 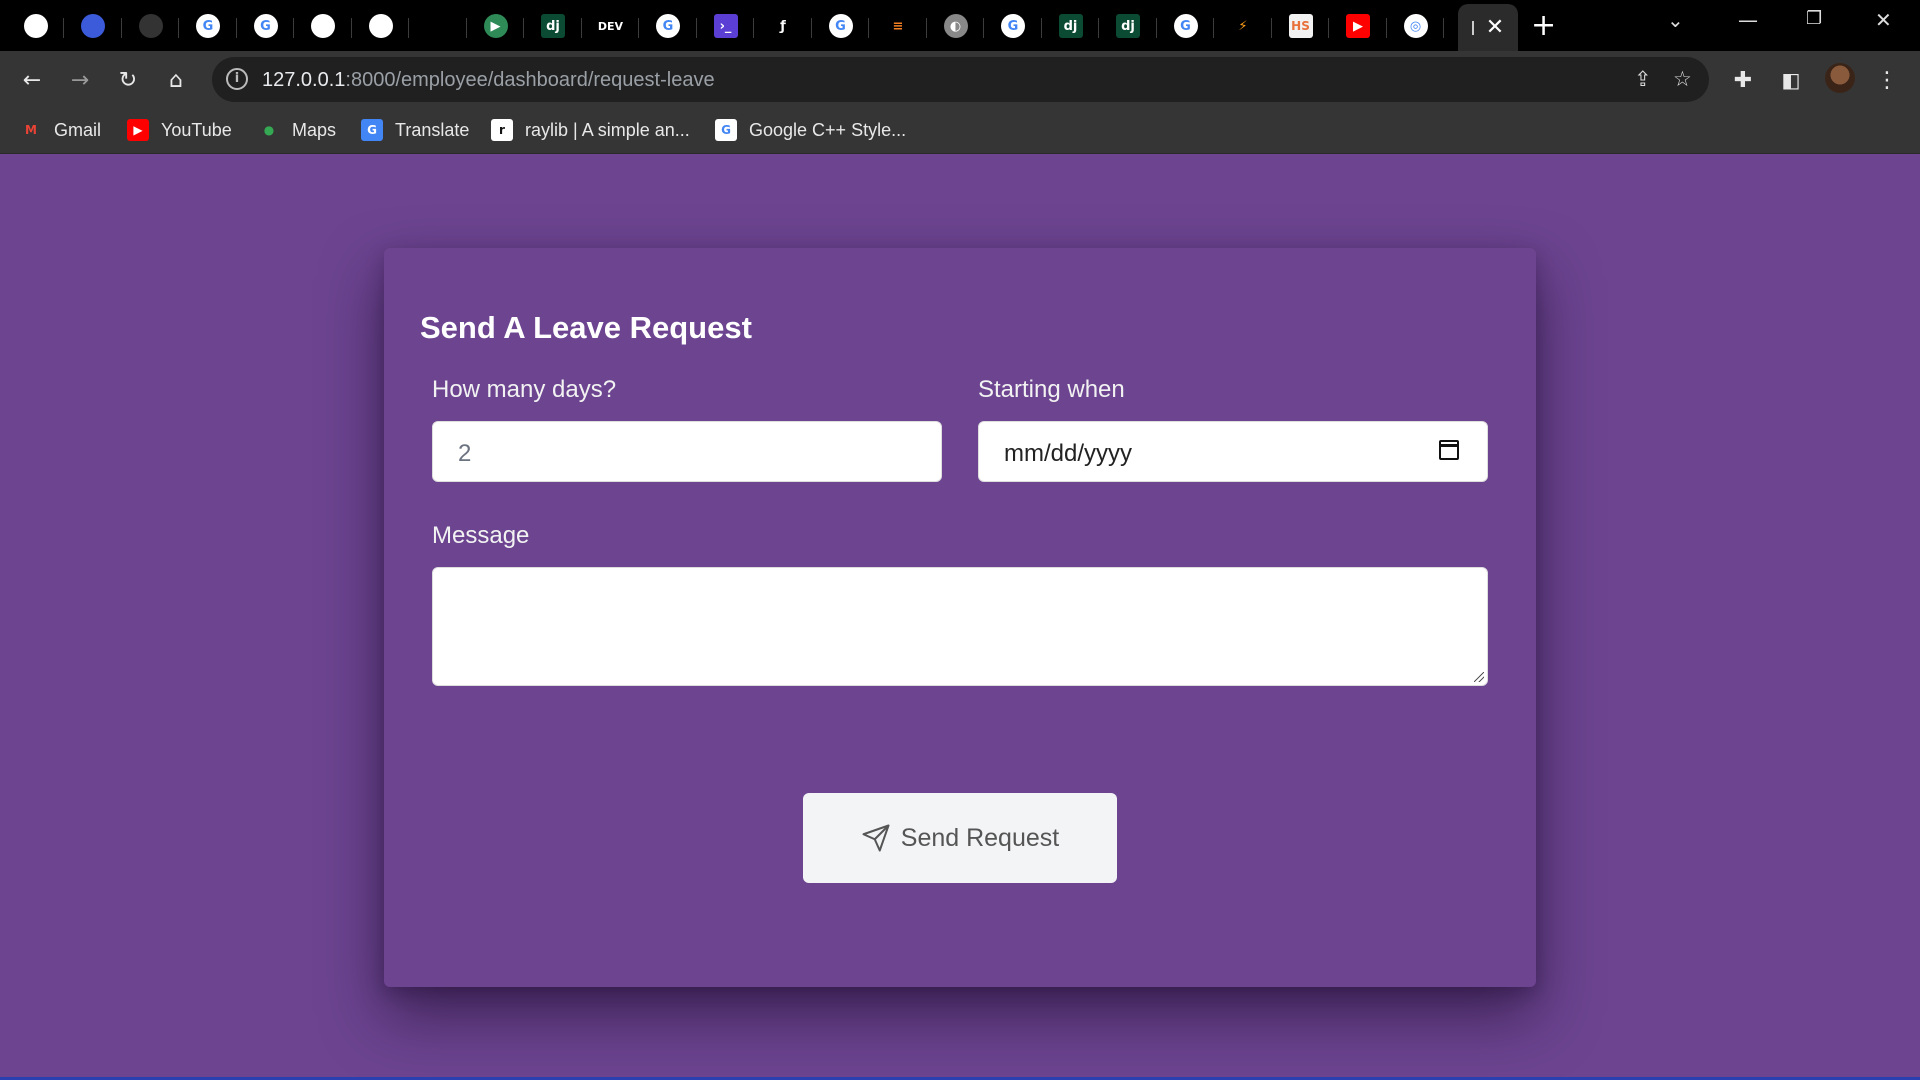 What do you see at coordinates (1682, 79) in the screenshot?
I see `bookmark-star-icon: ☆` at bounding box center [1682, 79].